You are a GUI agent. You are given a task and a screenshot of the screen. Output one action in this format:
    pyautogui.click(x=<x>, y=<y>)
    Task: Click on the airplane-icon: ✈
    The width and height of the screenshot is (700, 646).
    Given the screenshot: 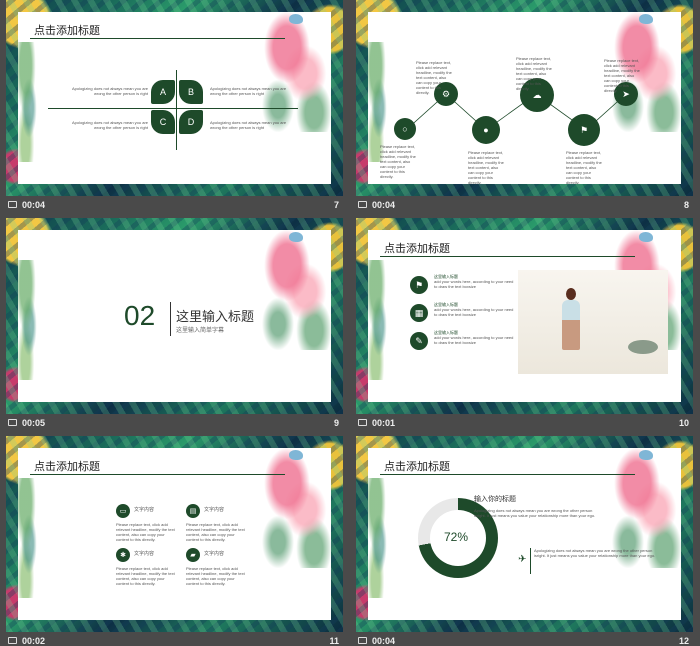 What is the action you would take?
    pyautogui.click(x=522, y=559)
    